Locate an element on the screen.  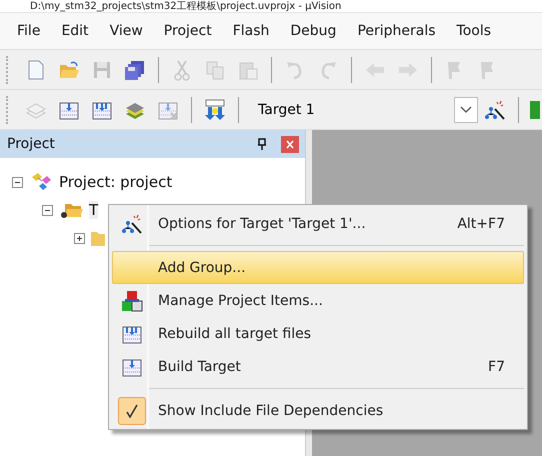
menu-item: Show Include File Dependencies is located at coordinates (318, 410).